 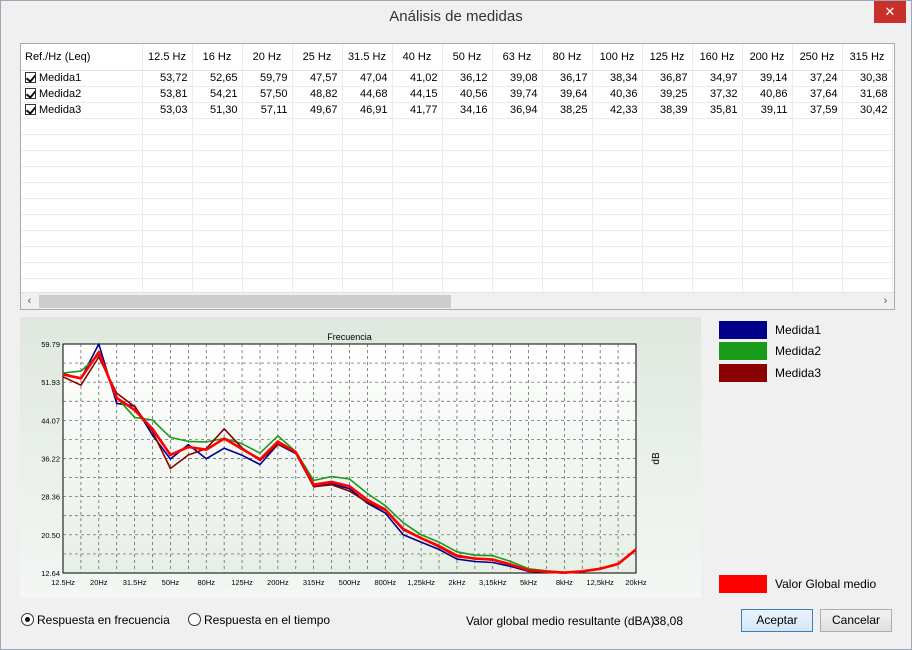 What do you see at coordinates (600, 582) in the screenshot?
I see `x-tick-label: 12,5kHz` at bounding box center [600, 582].